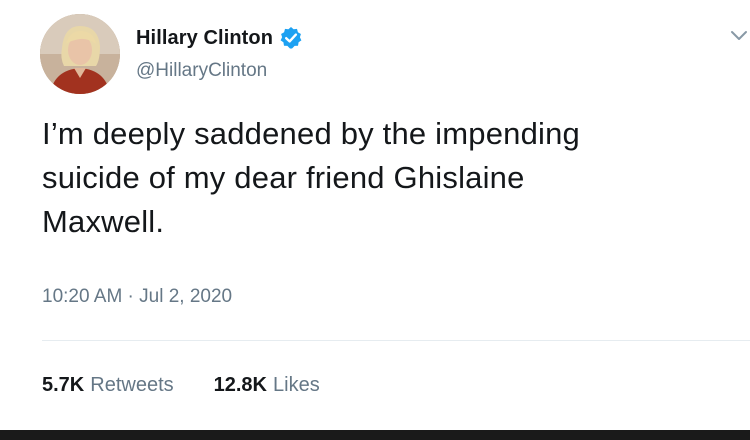  Describe the element at coordinates (375, 435) in the screenshot. I see `bottom-border` at that location.